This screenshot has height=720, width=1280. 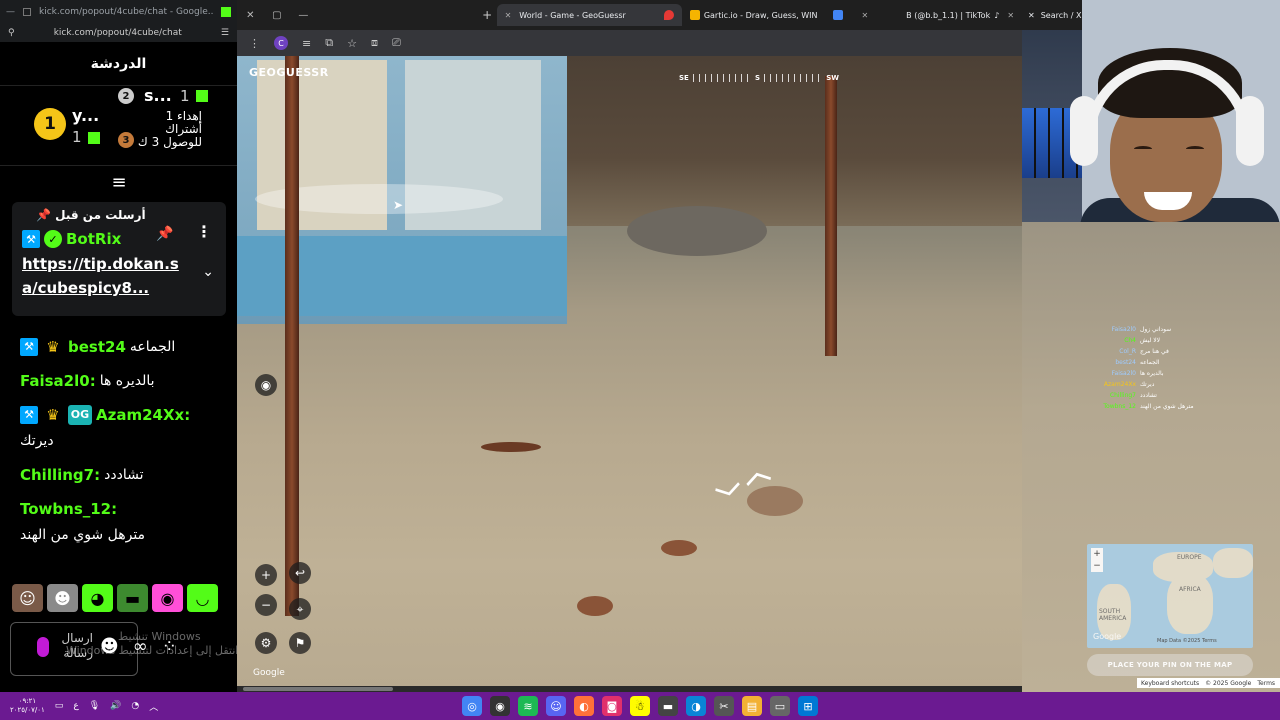 What do you see at coordinates (730, 496) in the screenshot?
I see `navigate-back-arrow-icon: ﹀` at bounding box center [730, 496].